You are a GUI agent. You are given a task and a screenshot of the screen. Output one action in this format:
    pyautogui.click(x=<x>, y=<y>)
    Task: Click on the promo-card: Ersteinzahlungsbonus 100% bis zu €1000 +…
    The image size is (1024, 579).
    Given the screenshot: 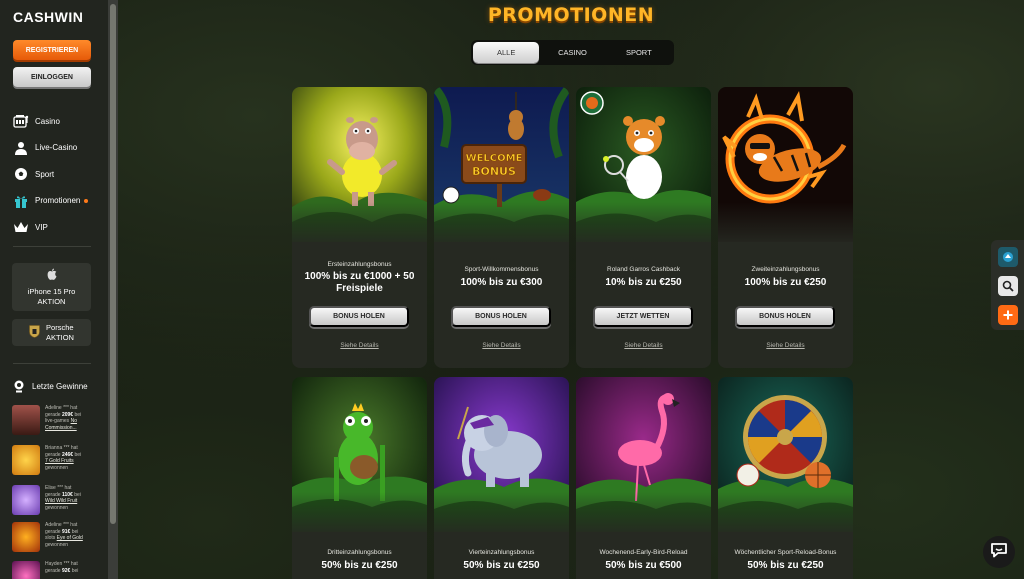 What is the action you would take?
    pyautogui.click(x=359, y=227)
    